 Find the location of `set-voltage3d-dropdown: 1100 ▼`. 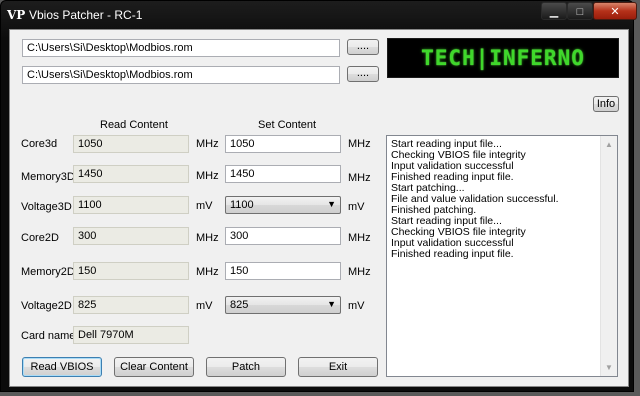

set-voltage3d-dropdown: 1100 ▼ is located at coordinates (283, 205).